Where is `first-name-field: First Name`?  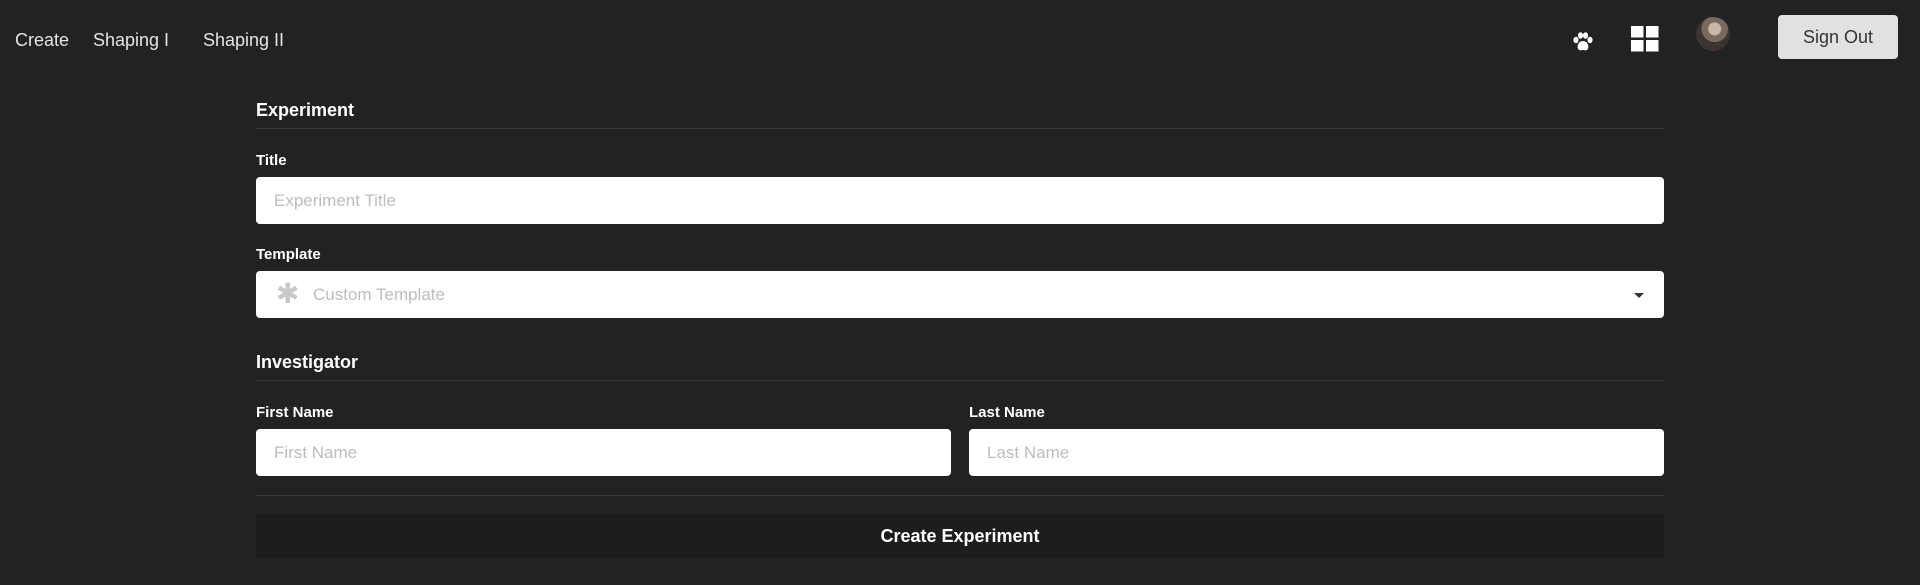
first-name-field: First Name is located at coordinates (603, 440).